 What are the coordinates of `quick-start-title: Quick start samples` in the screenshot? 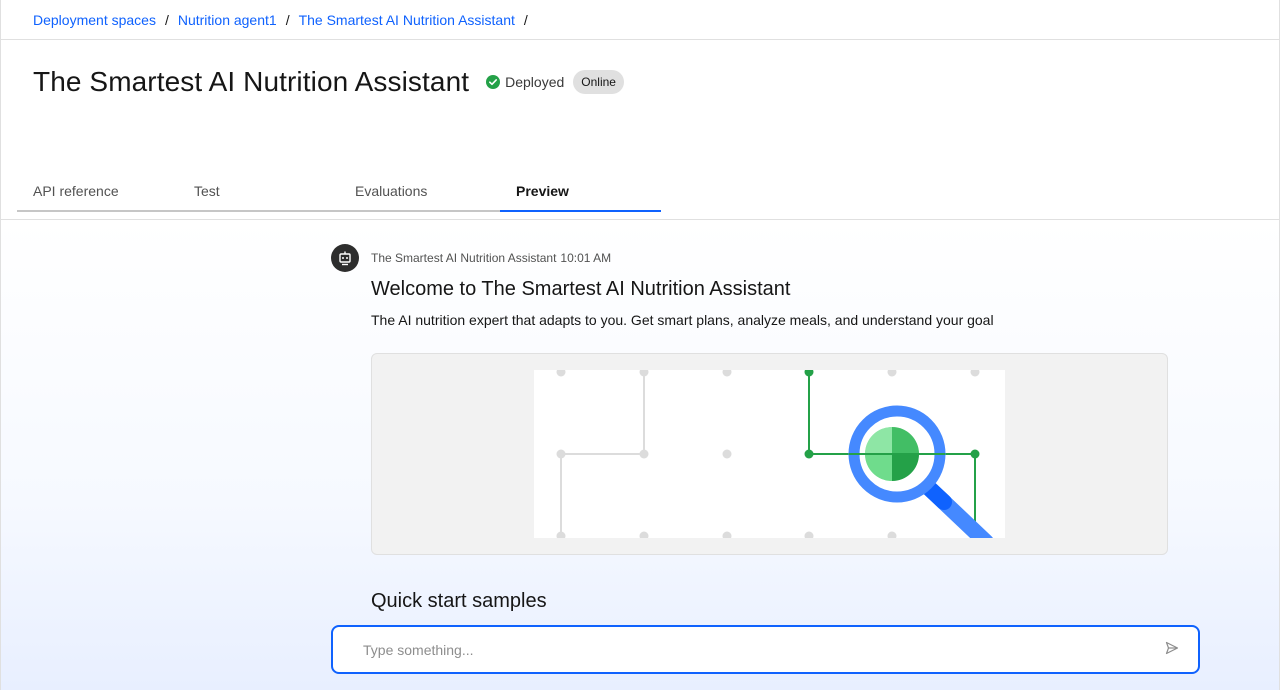 It's located at (459, 601).